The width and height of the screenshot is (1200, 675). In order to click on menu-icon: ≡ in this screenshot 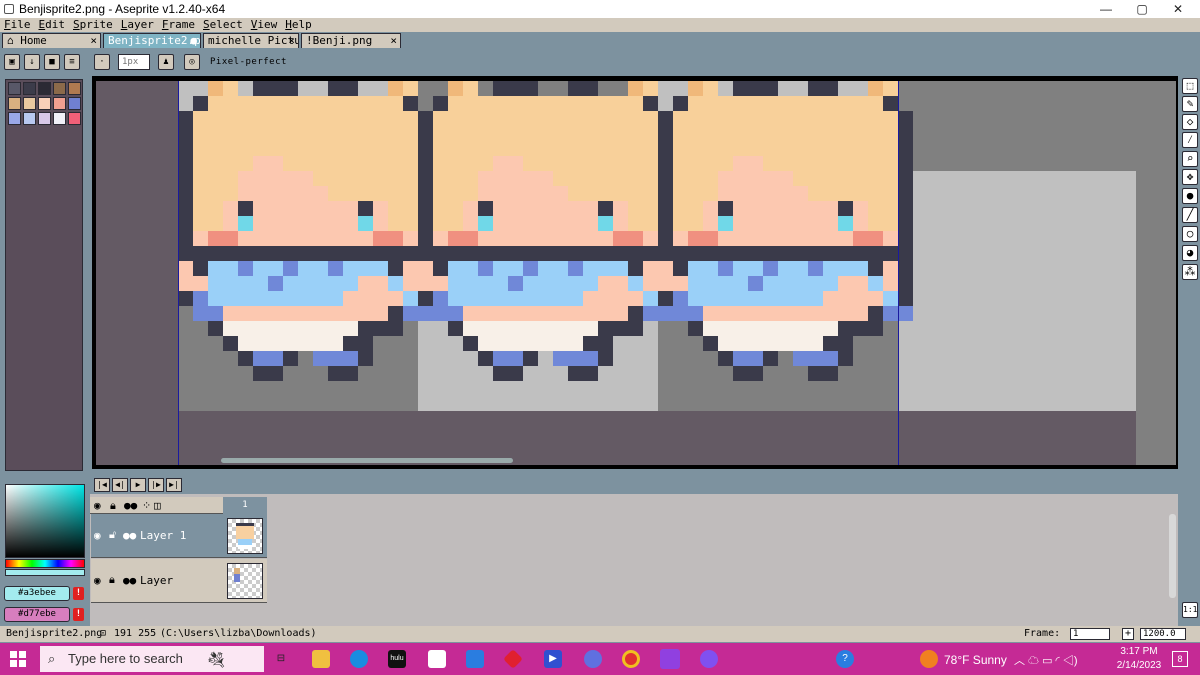, I will do `click(72, 62)`.